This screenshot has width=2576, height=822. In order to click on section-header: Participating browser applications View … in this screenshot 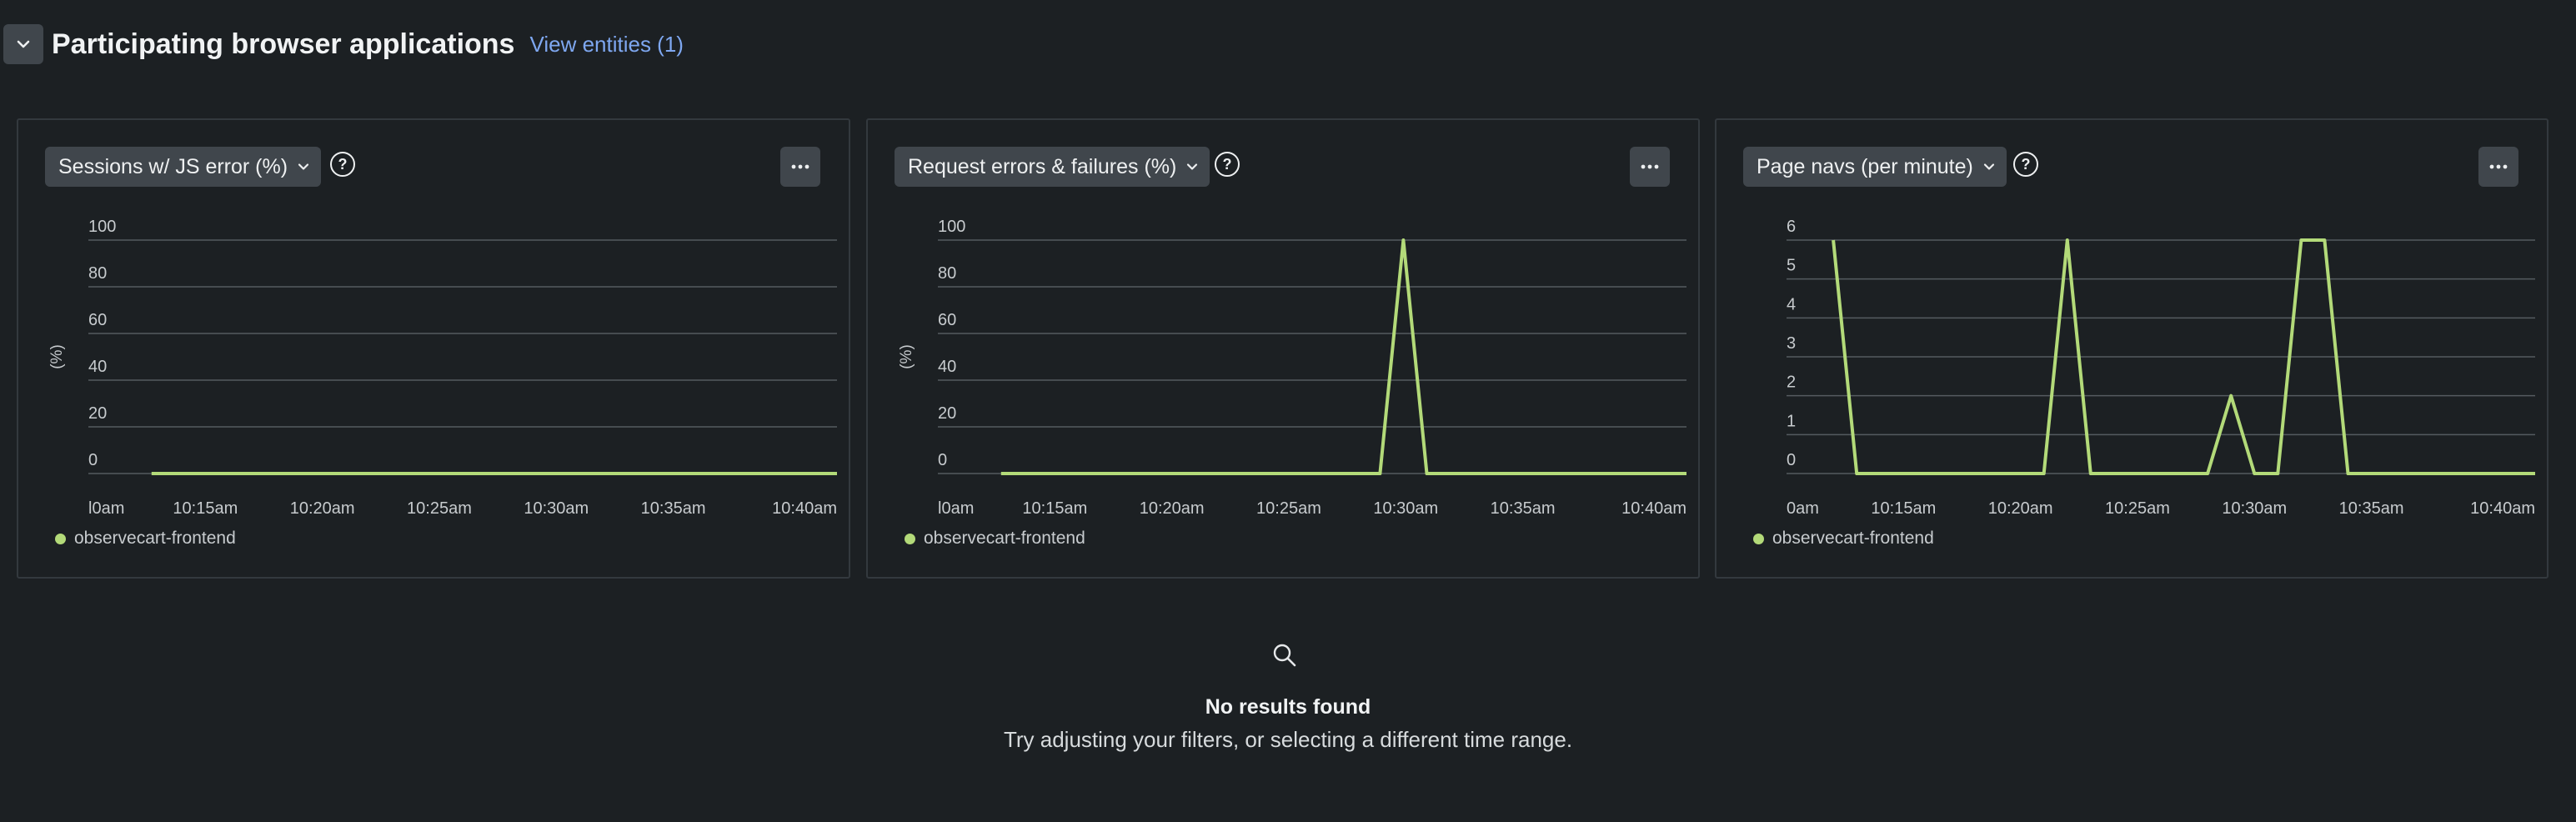, I will do `click(343, 44)`.